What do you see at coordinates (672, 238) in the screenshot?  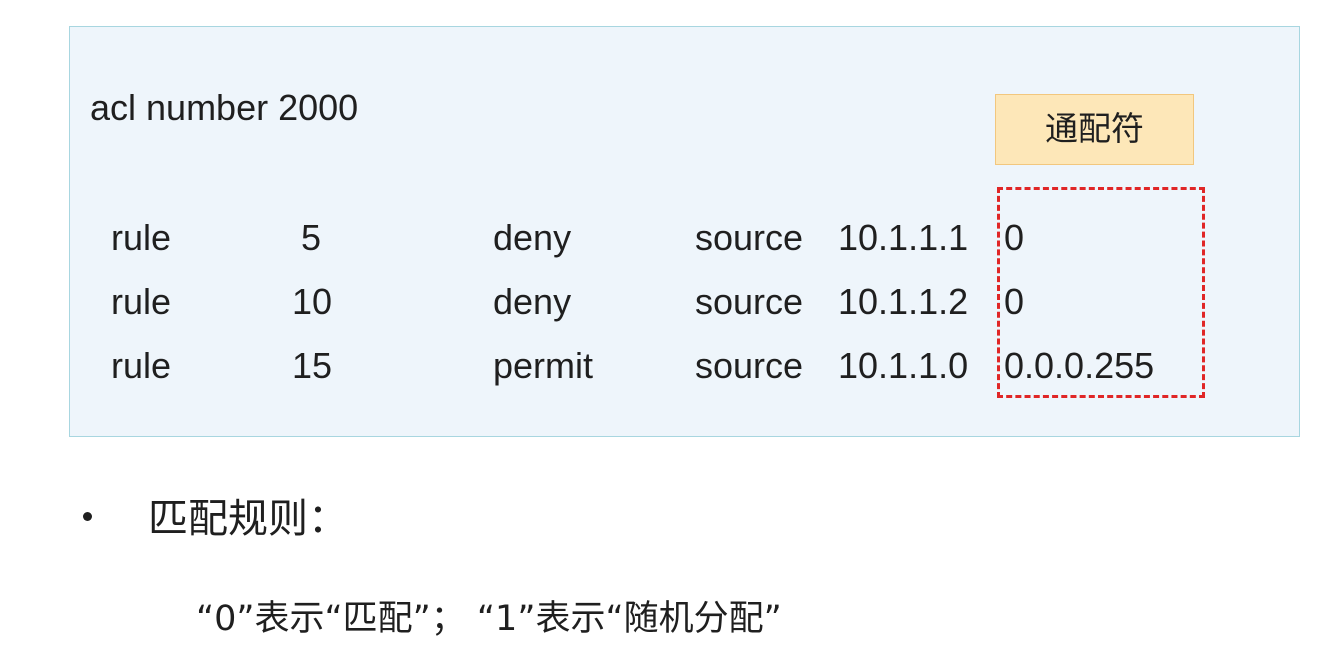 I see `acl-rule-row: rule 5 deny source 10.1.1.1 0` at bounding box center [672, 238].